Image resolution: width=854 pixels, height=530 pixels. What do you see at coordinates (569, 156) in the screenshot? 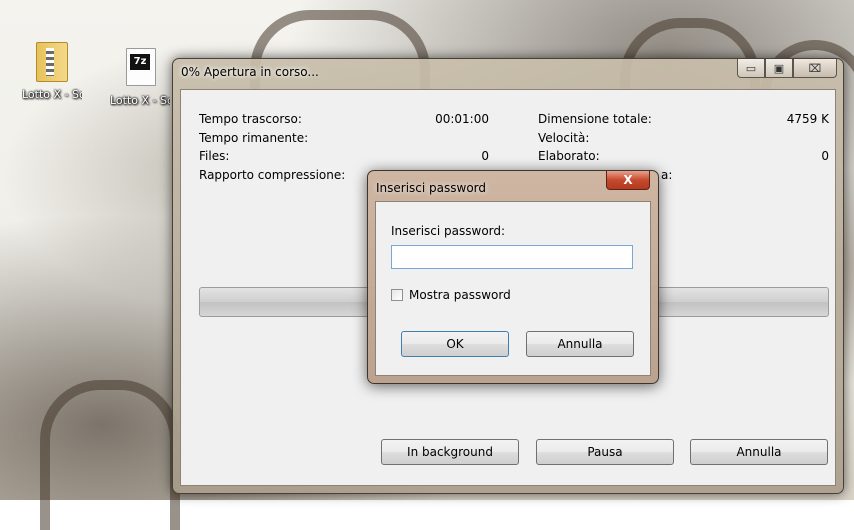
I see `stat-label-processed: Elaborato:` at bounding box center [569, 156].